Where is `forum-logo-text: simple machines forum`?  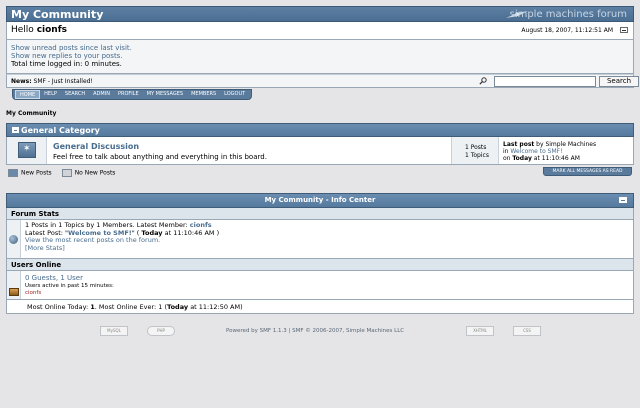
forum-logo-text: simple machines forum is located at coordinates (568, 14).